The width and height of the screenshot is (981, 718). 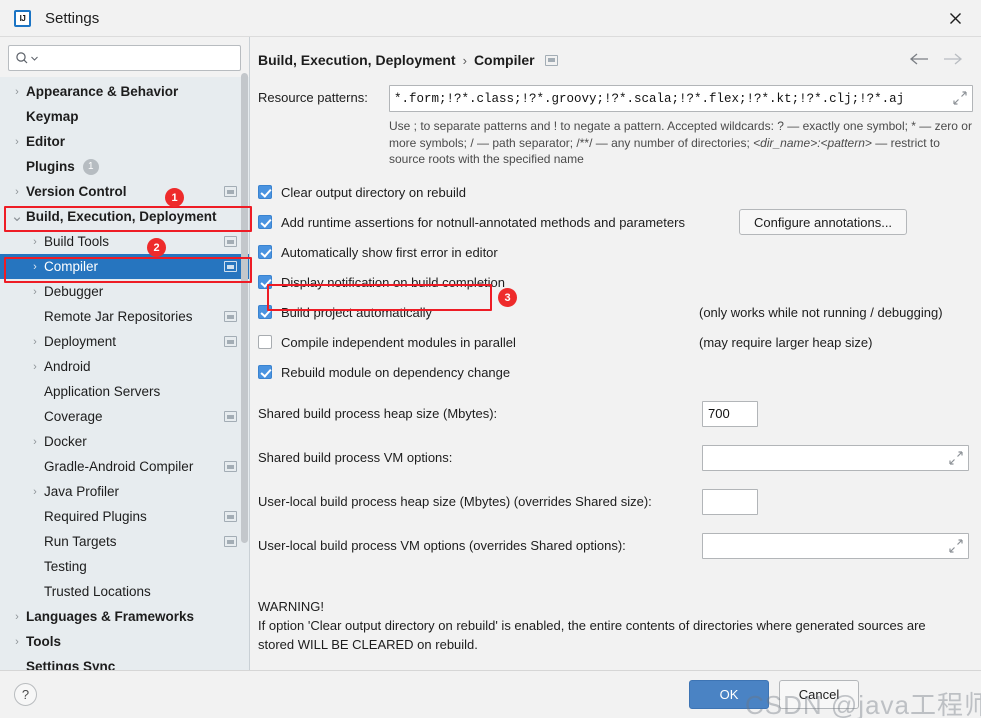 What do you see at coordinates (395, 372) in the screenshot?
I see `checkbox-label: Rebuild module on dependency change` at bounding box center [395, 372].